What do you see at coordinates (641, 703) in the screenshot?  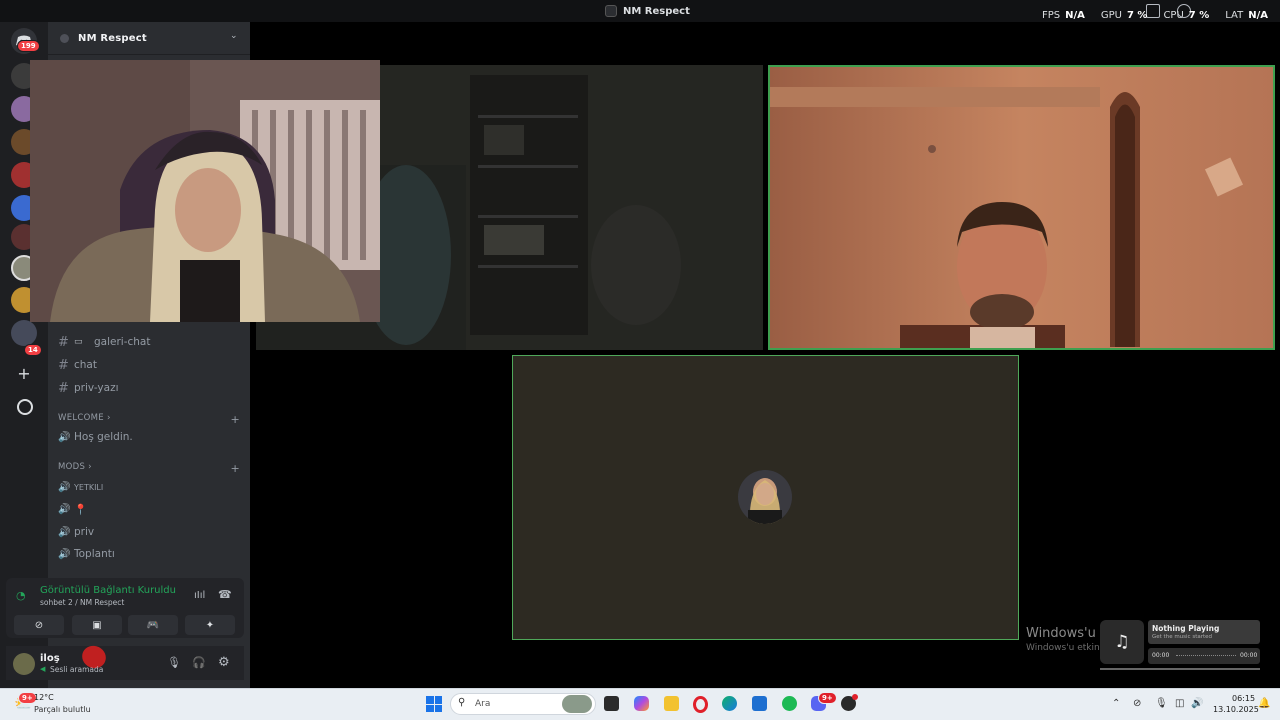 I see `copilot-icon` at bounding box center [641, 703].